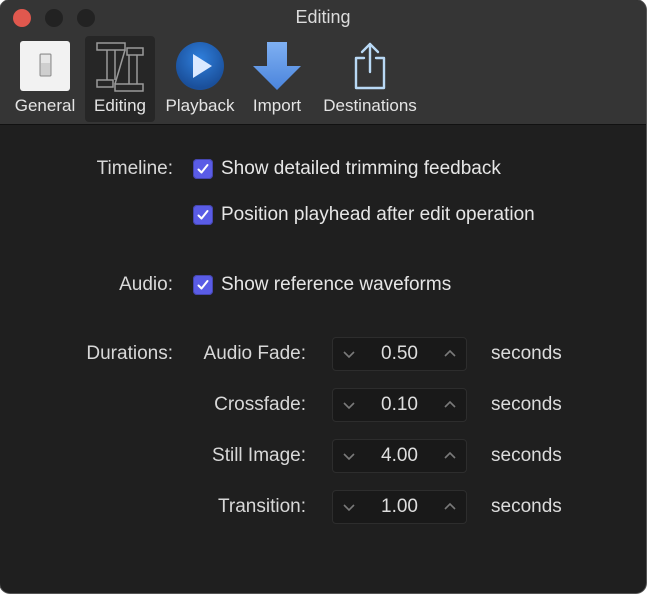  I want to click on tab-destinations: Destinations, so click(370, 79).